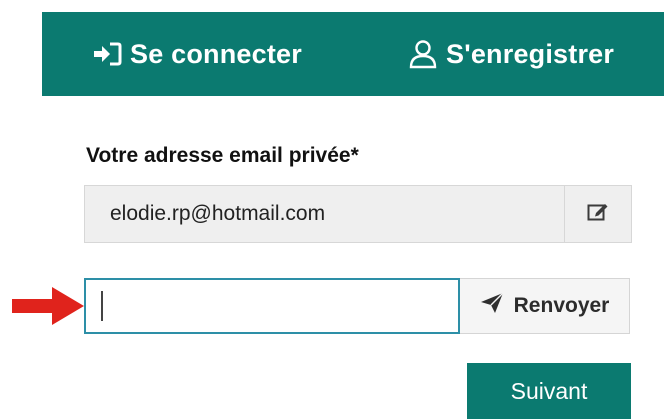  What do you see at coordinates (48, 308) in the screenshot?
I see `red-arrow-icon` at bounding box center [48, 308].